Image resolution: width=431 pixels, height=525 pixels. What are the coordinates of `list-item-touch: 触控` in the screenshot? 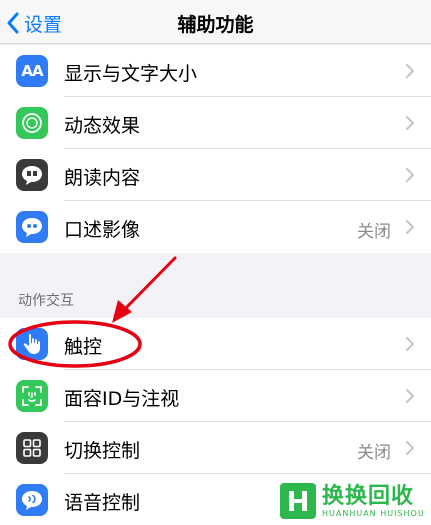 It's located at (215, 344).